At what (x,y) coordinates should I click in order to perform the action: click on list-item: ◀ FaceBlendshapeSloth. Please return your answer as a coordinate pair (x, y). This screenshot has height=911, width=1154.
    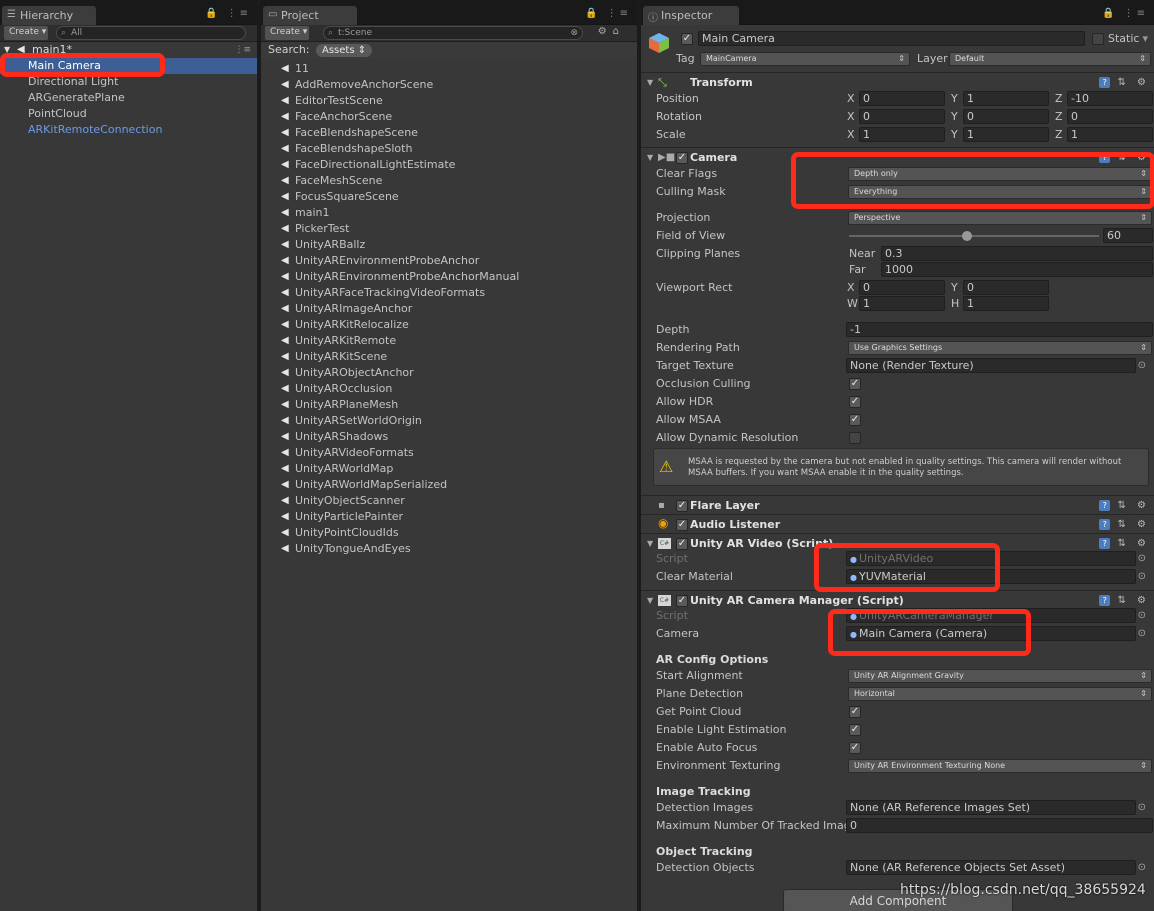
    Looking at the image, I should click on (449, 149).